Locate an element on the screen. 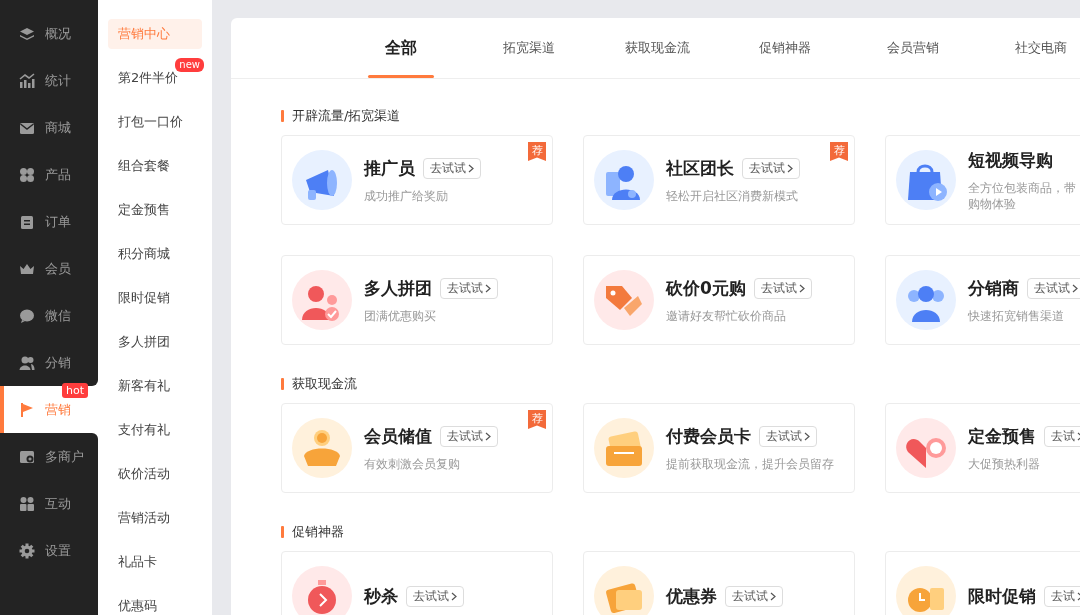  feature-card: 砍价0元购 去试试 邀请好友帮忙砍价商品 is located at coordinates (719, 300).